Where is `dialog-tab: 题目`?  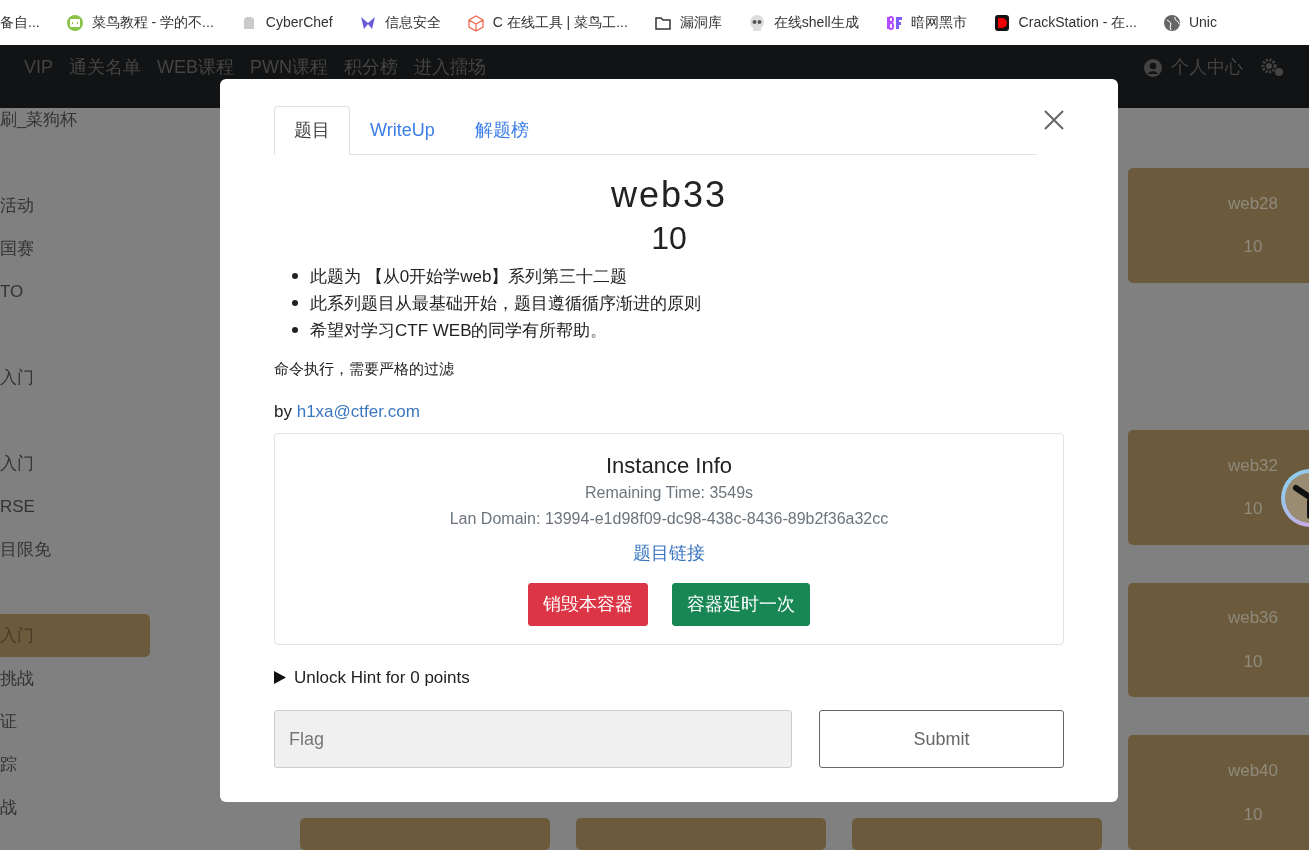
dialog-tab: 题目 is located at coordinates (312, 130).